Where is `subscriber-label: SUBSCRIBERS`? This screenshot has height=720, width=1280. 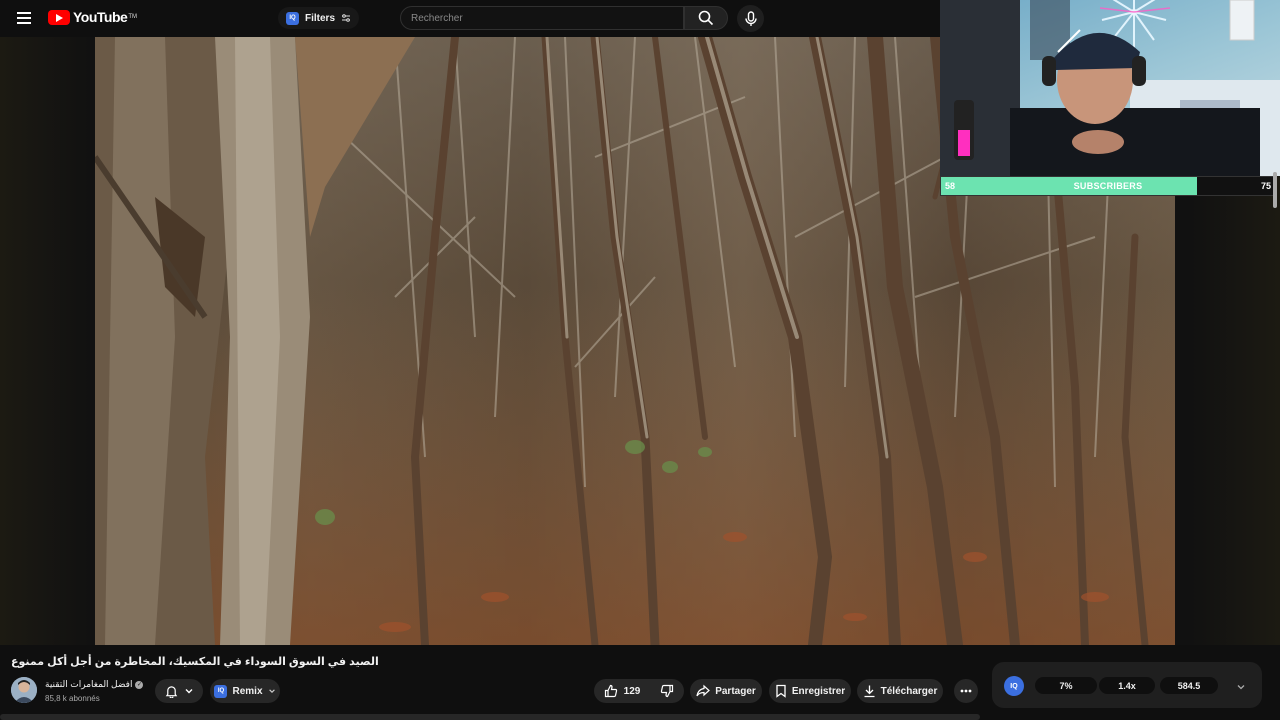
subscriber-label: SUBSCRIBERS is located at coordinates (1108, 186).